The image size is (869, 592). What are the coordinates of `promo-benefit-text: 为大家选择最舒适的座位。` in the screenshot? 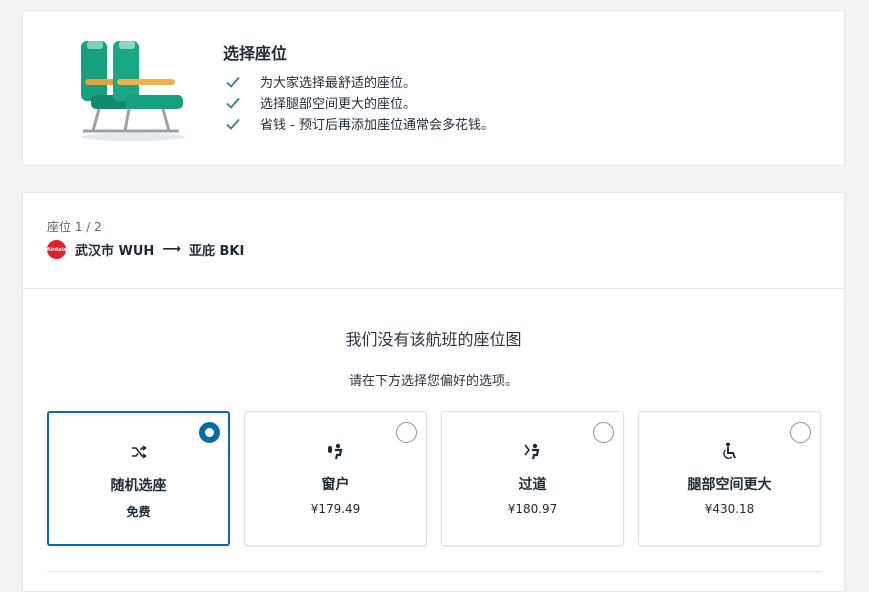 It's located at (338, 83).